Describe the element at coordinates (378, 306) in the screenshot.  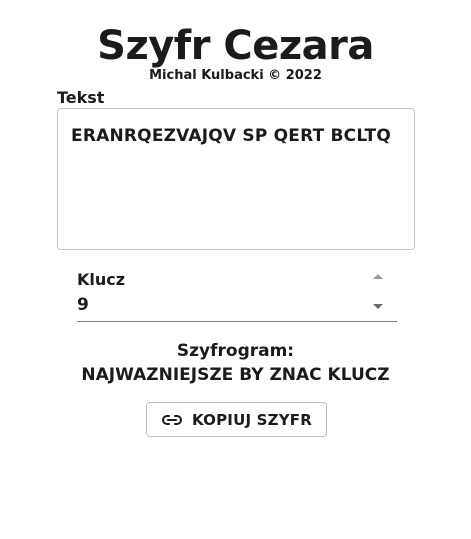
I see `decrement-arrow-icon` at that location.